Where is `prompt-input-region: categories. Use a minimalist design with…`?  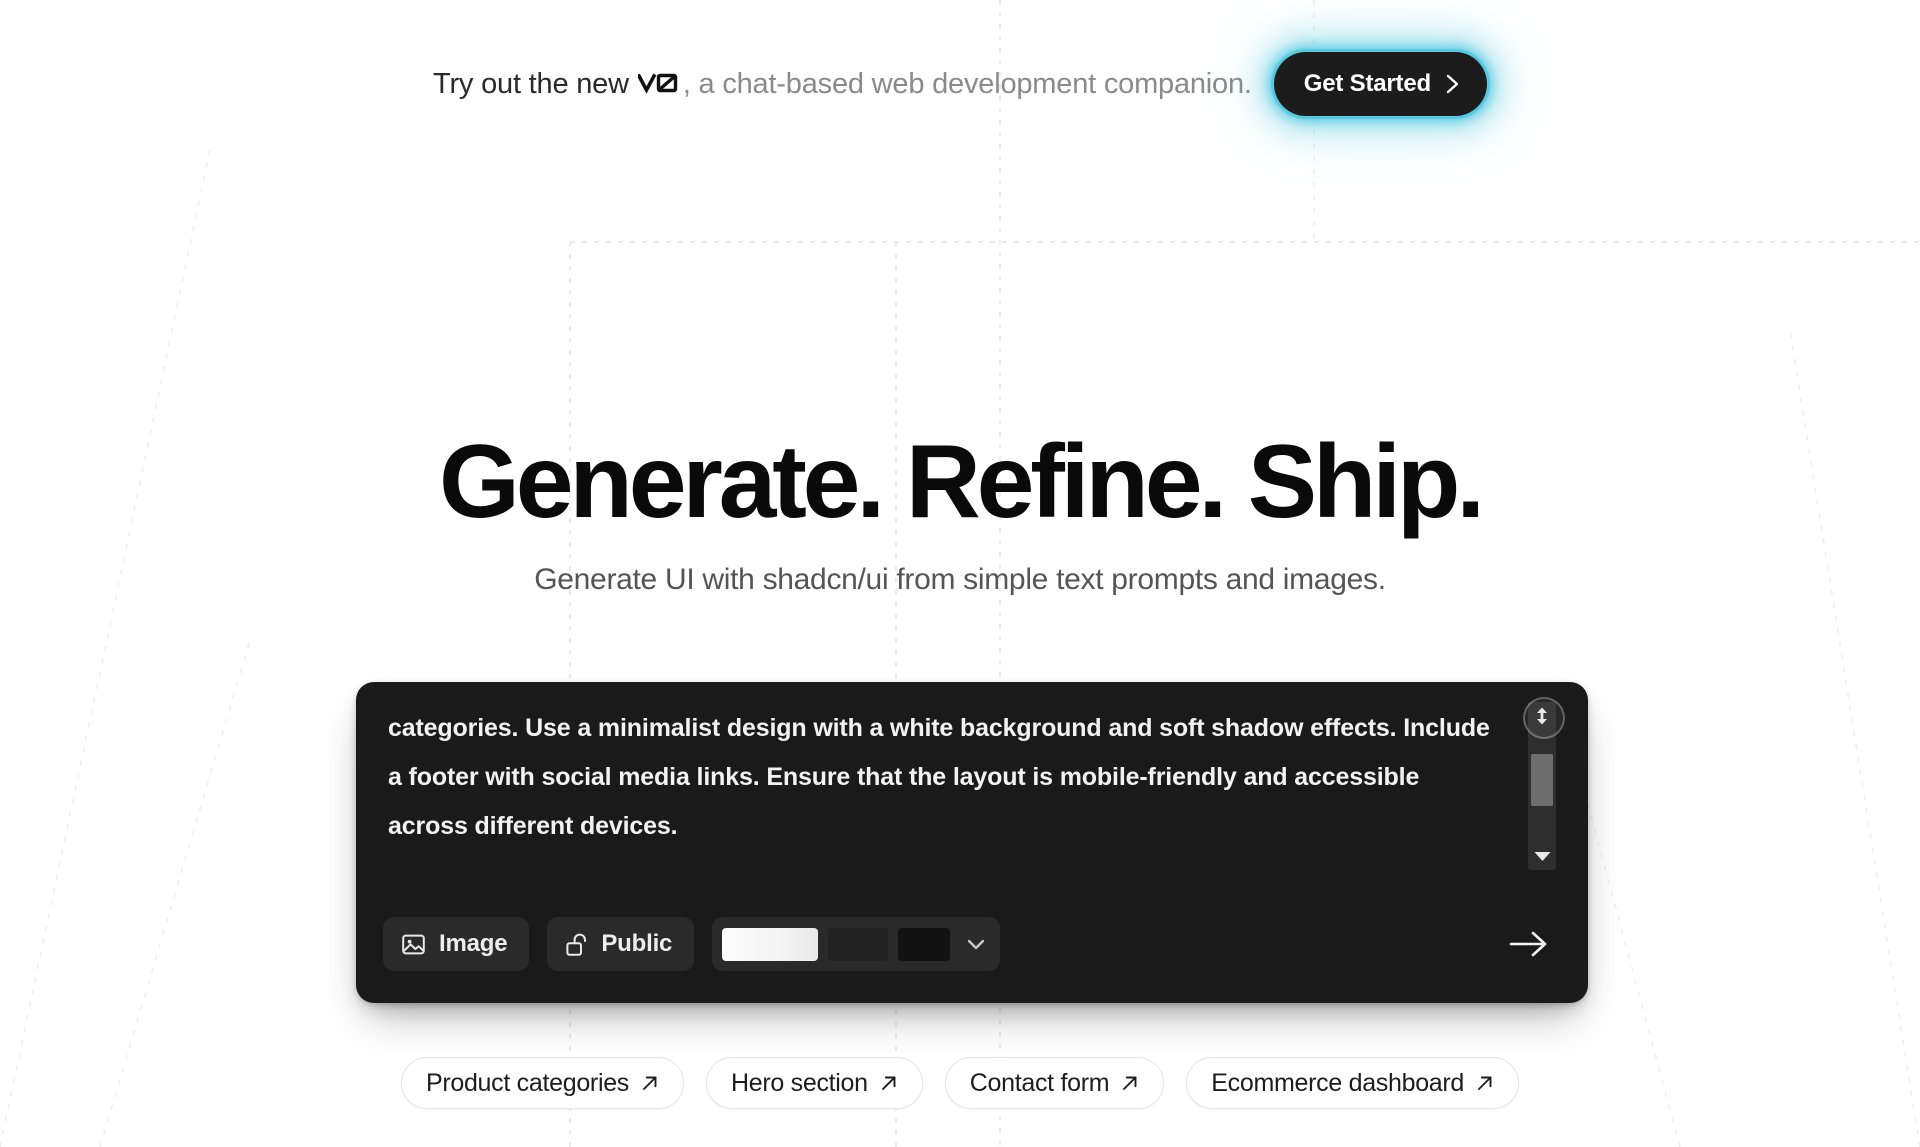 prompt-input-region: categories. Use a minimalist design with… is located at coordinates (972, 794).